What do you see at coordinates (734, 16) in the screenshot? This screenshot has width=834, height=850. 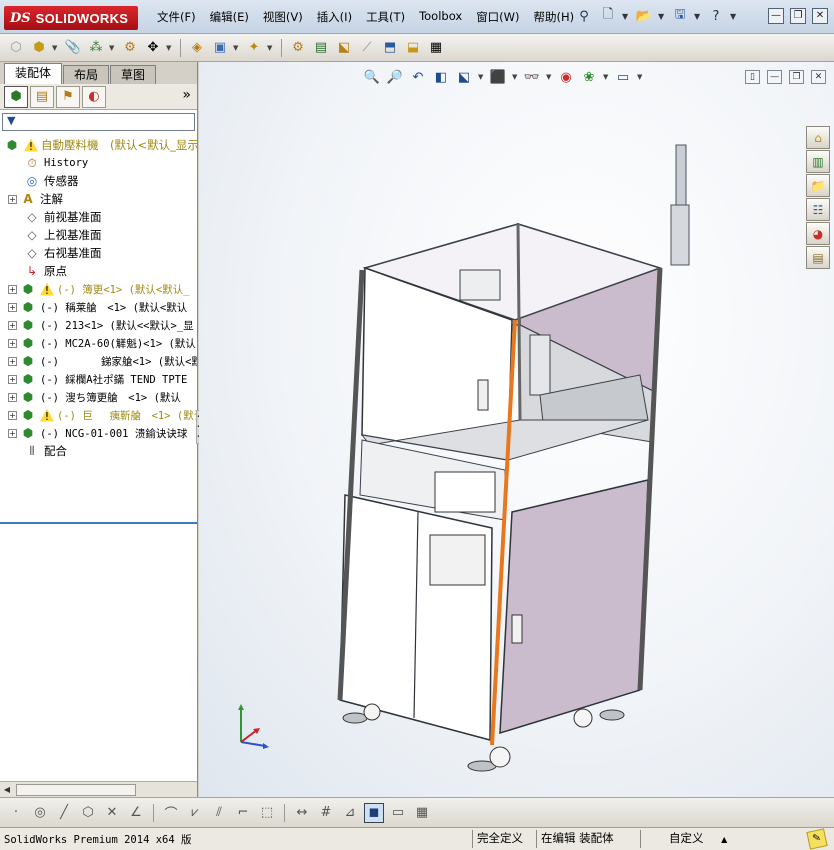 I see `help-dropdown-icon: ▼` at bounding box center [734, 16].